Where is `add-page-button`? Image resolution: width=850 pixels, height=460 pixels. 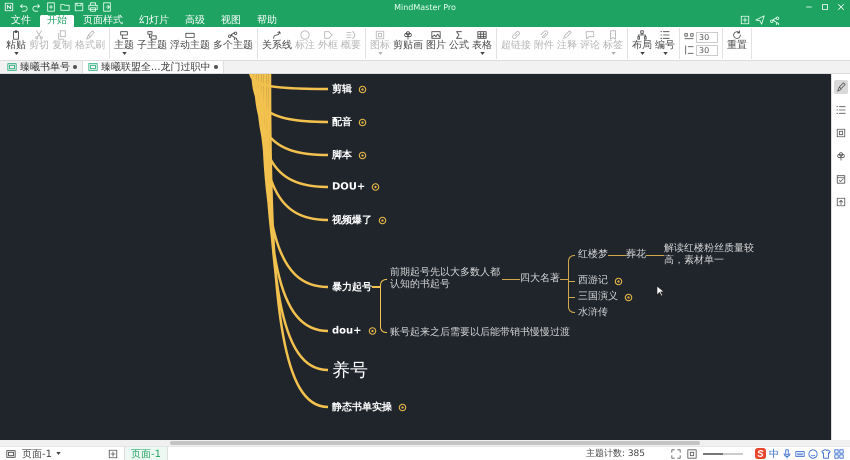
add-page-button is located at coordinates (113, 453).